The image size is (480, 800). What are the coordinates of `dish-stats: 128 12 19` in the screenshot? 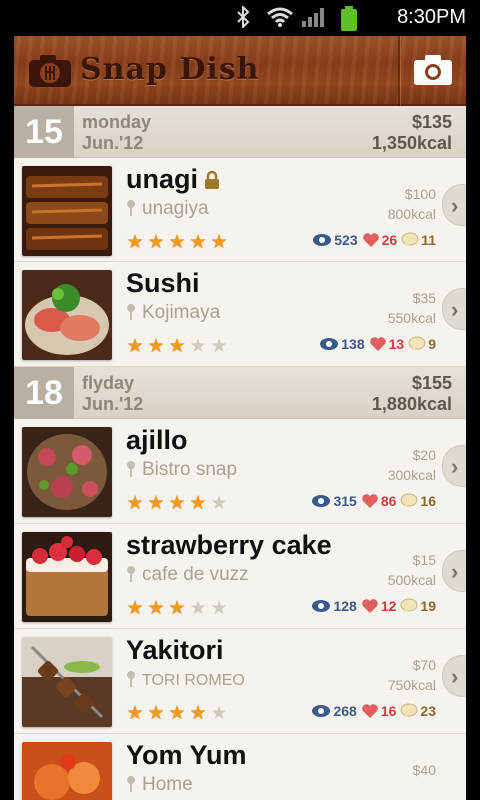 It's located at (373, 606).